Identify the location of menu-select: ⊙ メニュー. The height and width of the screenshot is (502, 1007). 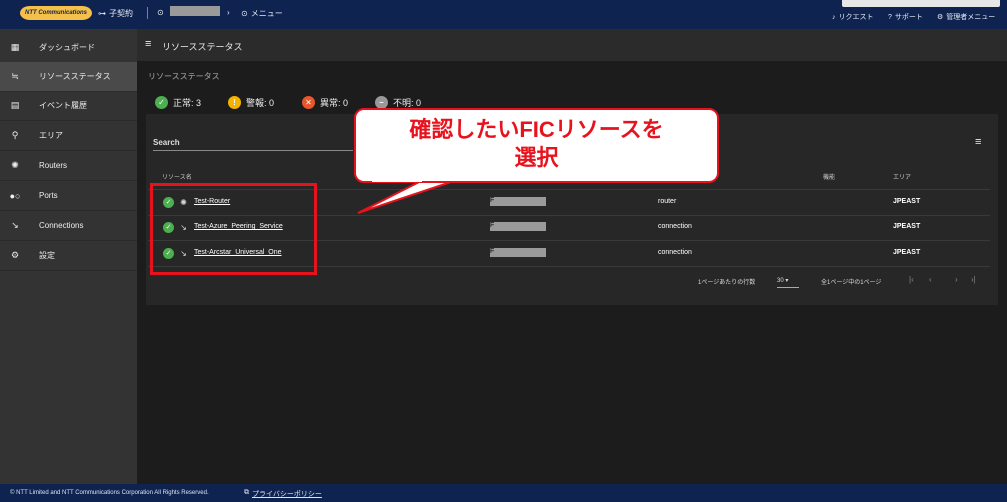
(262, 13).